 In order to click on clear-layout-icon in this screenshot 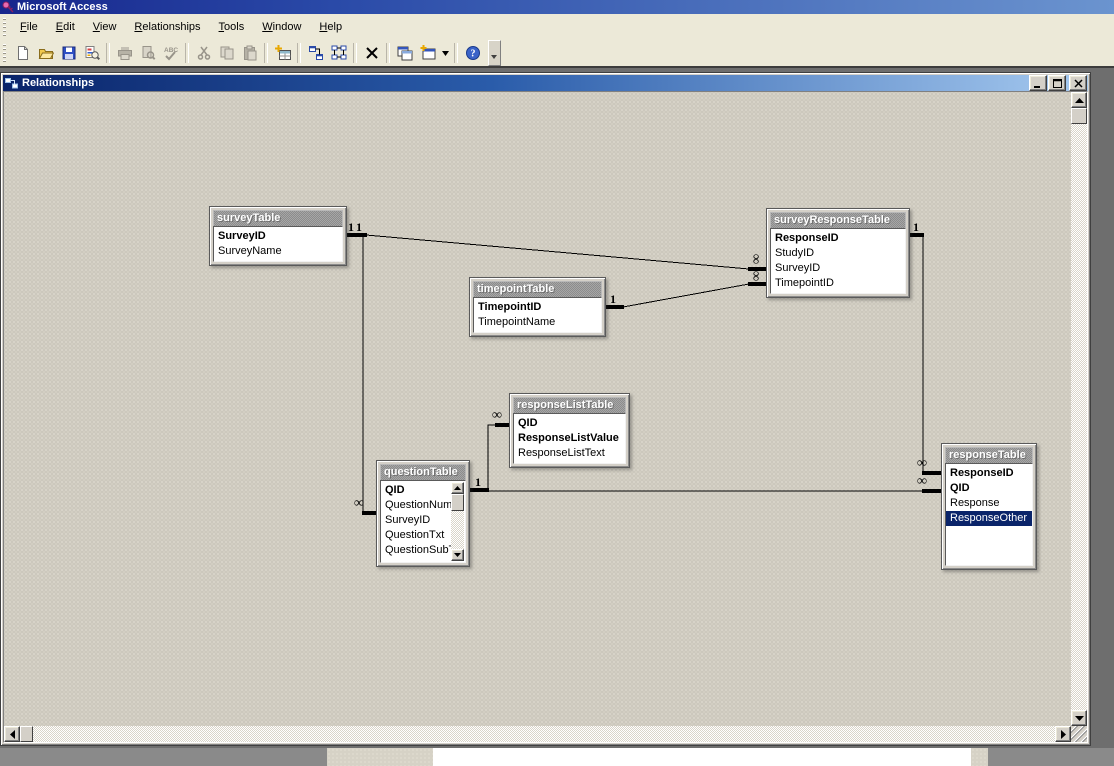, I will do `click(371, 53)`.